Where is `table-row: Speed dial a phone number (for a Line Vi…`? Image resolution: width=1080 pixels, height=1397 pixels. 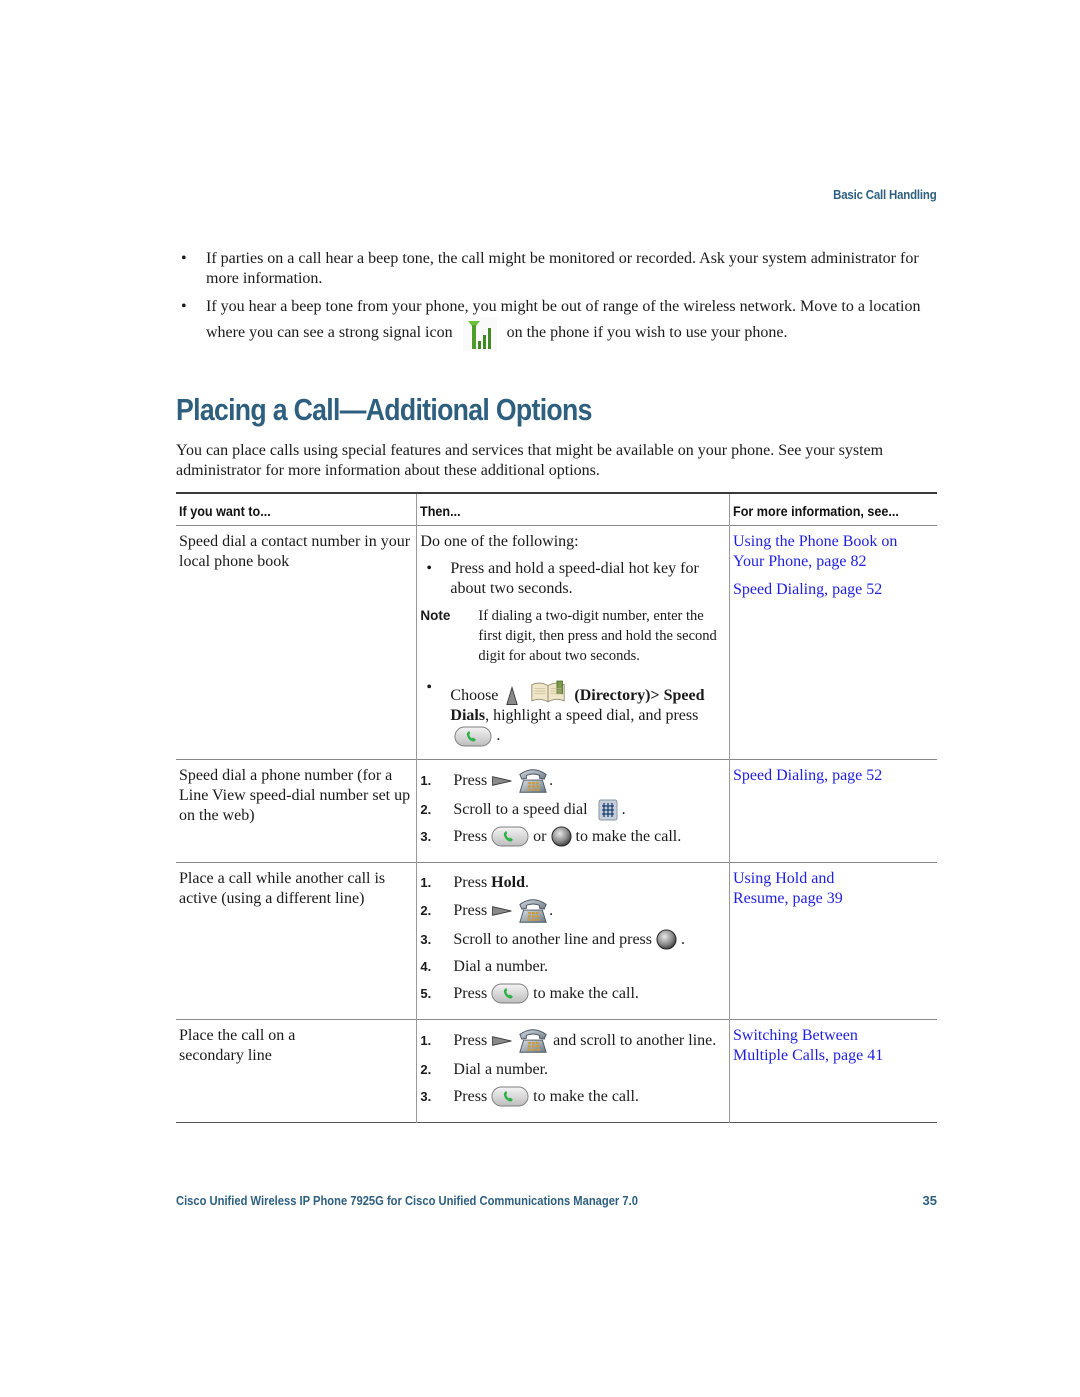
table-row: Speed dial a phone number (for a Line Vi… is located at coordinates (556, 811).